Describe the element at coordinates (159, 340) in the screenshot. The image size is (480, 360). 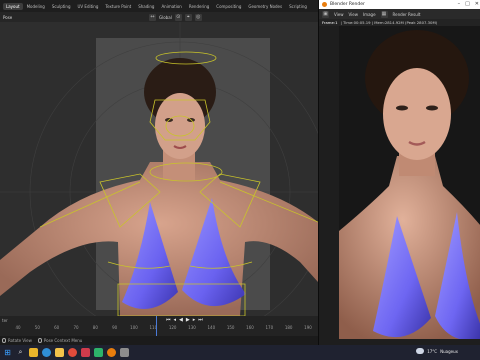
I see `status-bar: Rotate View Pose Context Menu` at that location.